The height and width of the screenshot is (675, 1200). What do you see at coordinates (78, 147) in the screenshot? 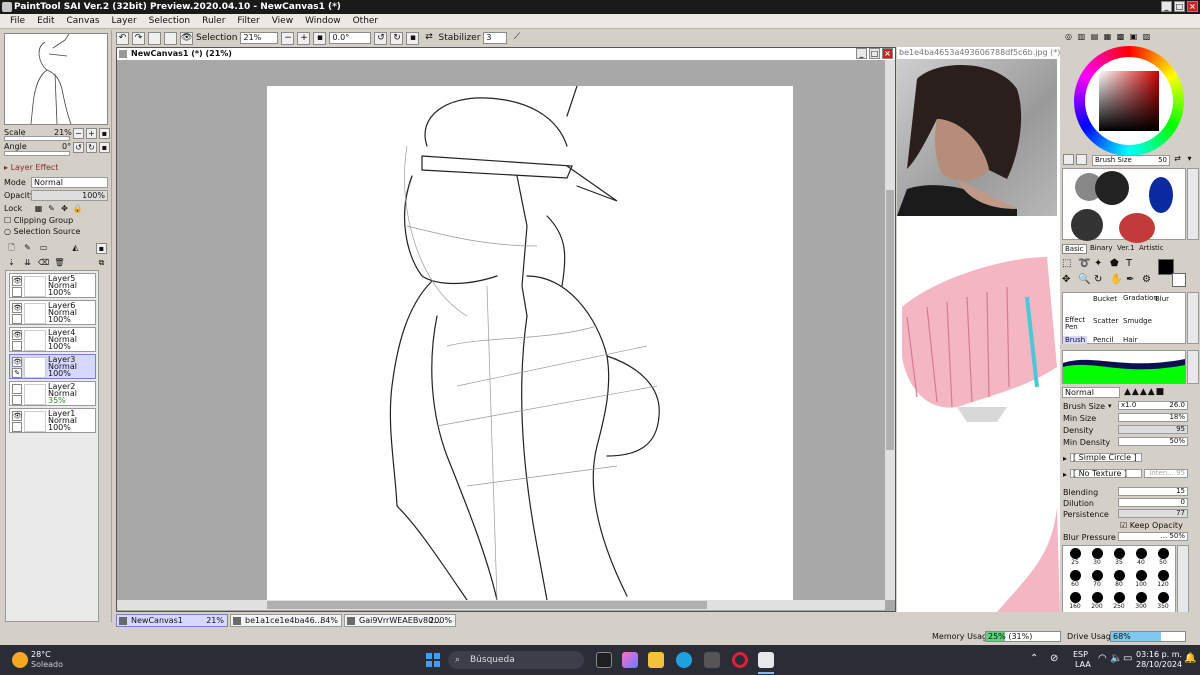
I see `rotate-left-small-button: ↺` at bounding box center [78, 147].